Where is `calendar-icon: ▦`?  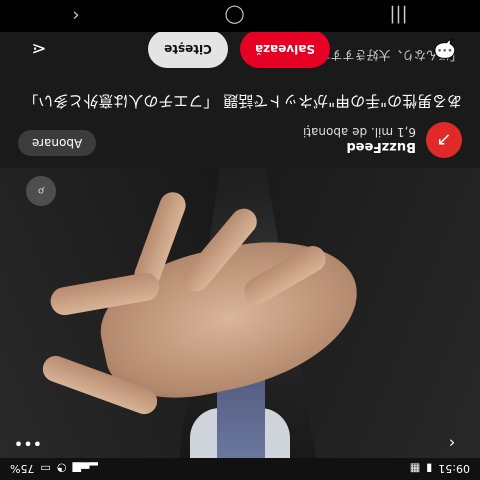
calendar-icon: ▦ is located at coordinates (415, 469).